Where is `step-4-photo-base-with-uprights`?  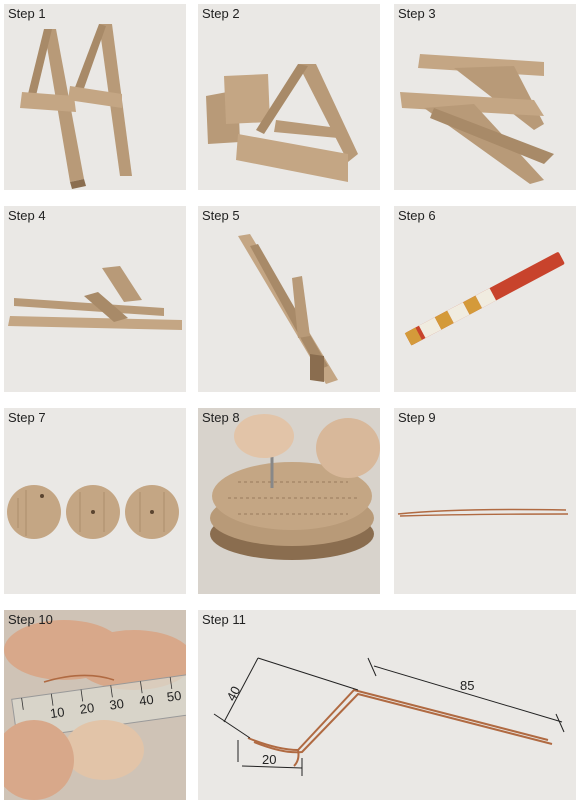
step-4-photo-base-with-uprights is located at coordinates (95, 299).